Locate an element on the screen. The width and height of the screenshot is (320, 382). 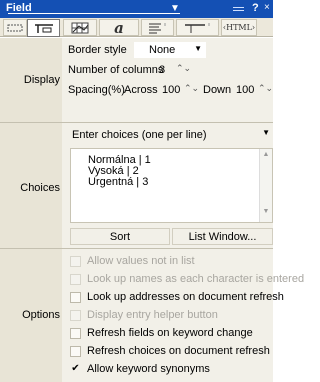
help-button: ? is located at coordinates (255, 8).